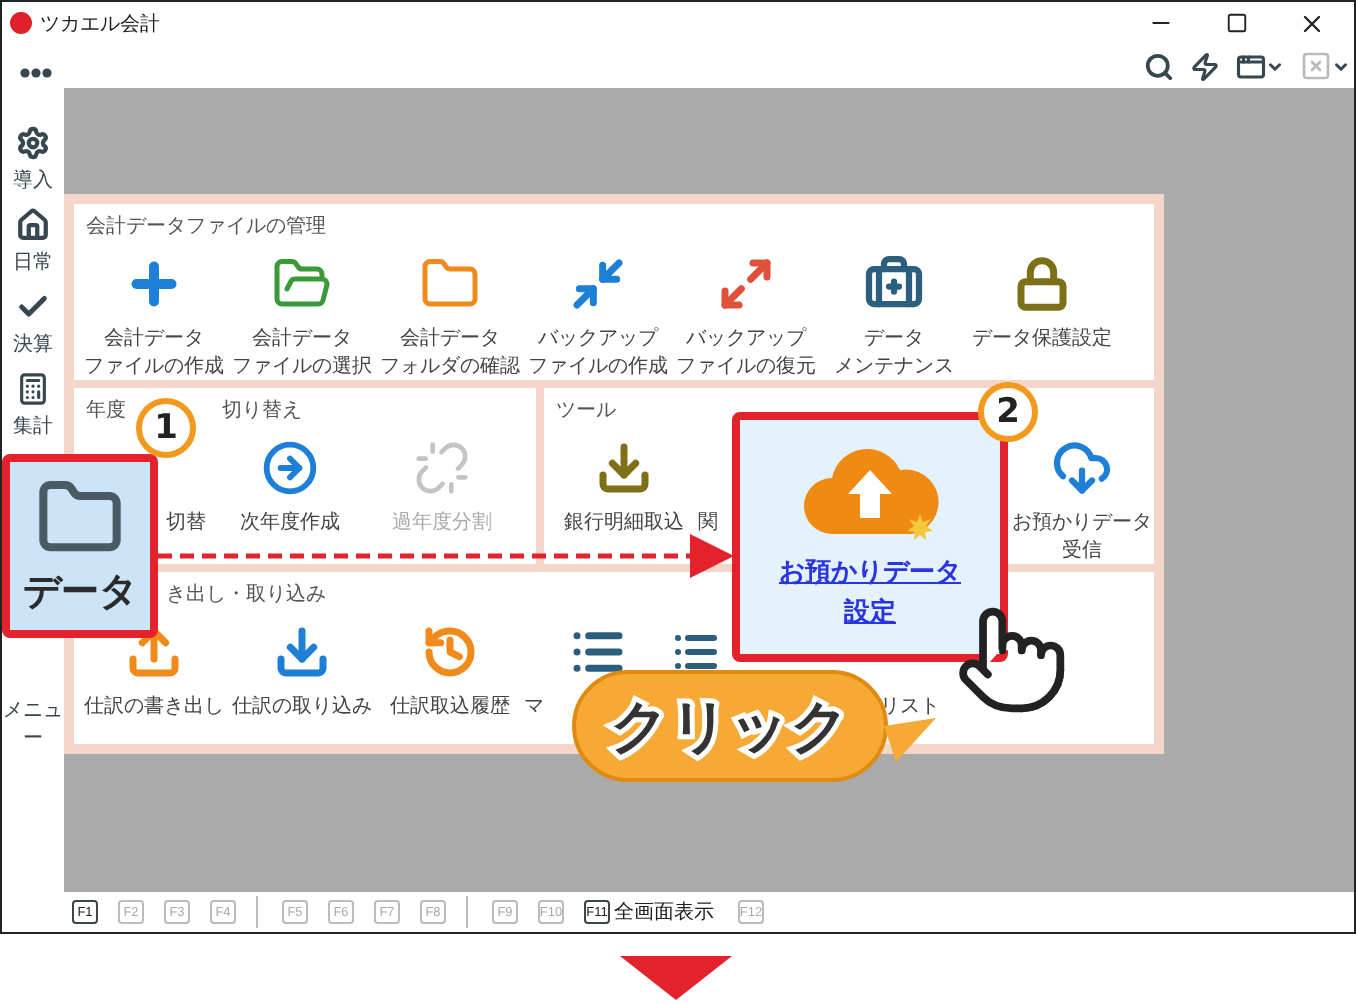 This screenshot has height=1004, width=1356. What do you see at coordinates (1082, 537) in the screenshot?
I see `menu-item: お預かりデータ 受信` at bounding box center [1082, 537].